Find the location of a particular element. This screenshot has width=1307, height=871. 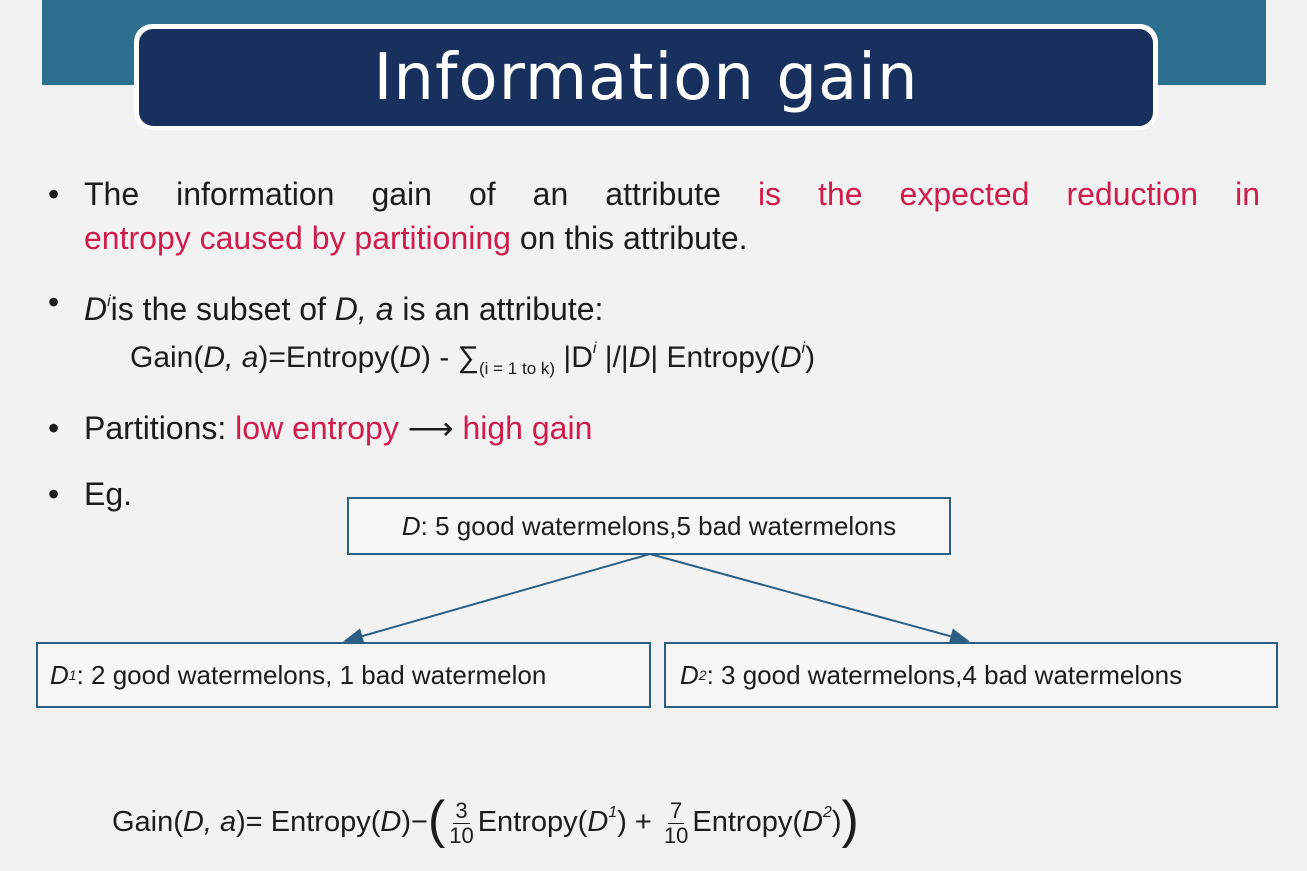

open-paren: ( is located at coordinates (436, 820).